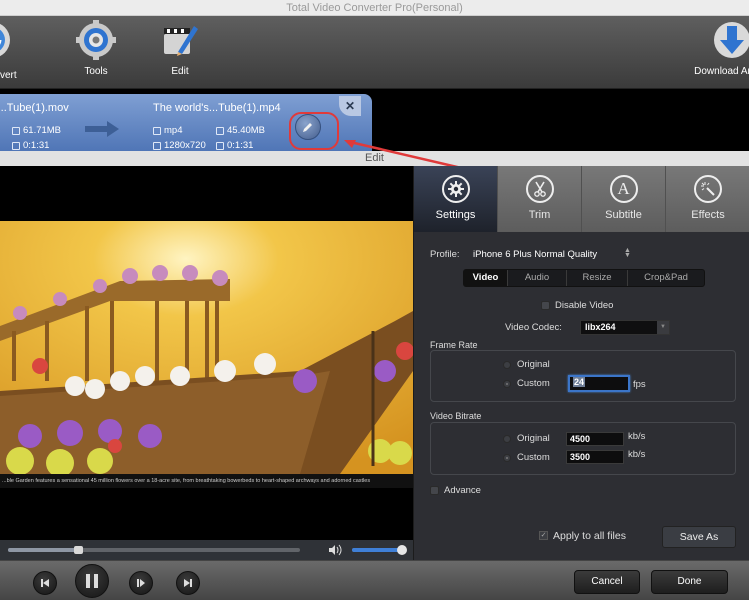  What do you see at coordinates (637, 454) in the screenshot?
I see `bitrate-custom-unit: kb/s` at bounding box center [637, 454].